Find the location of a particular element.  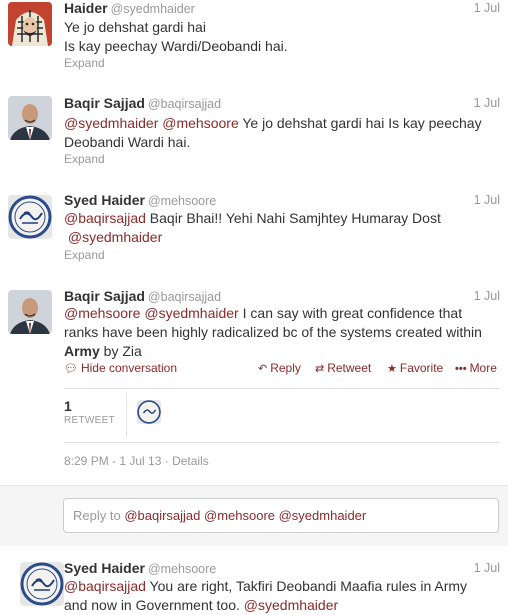

retweeter-avatar is located at coordinates (149, 412).